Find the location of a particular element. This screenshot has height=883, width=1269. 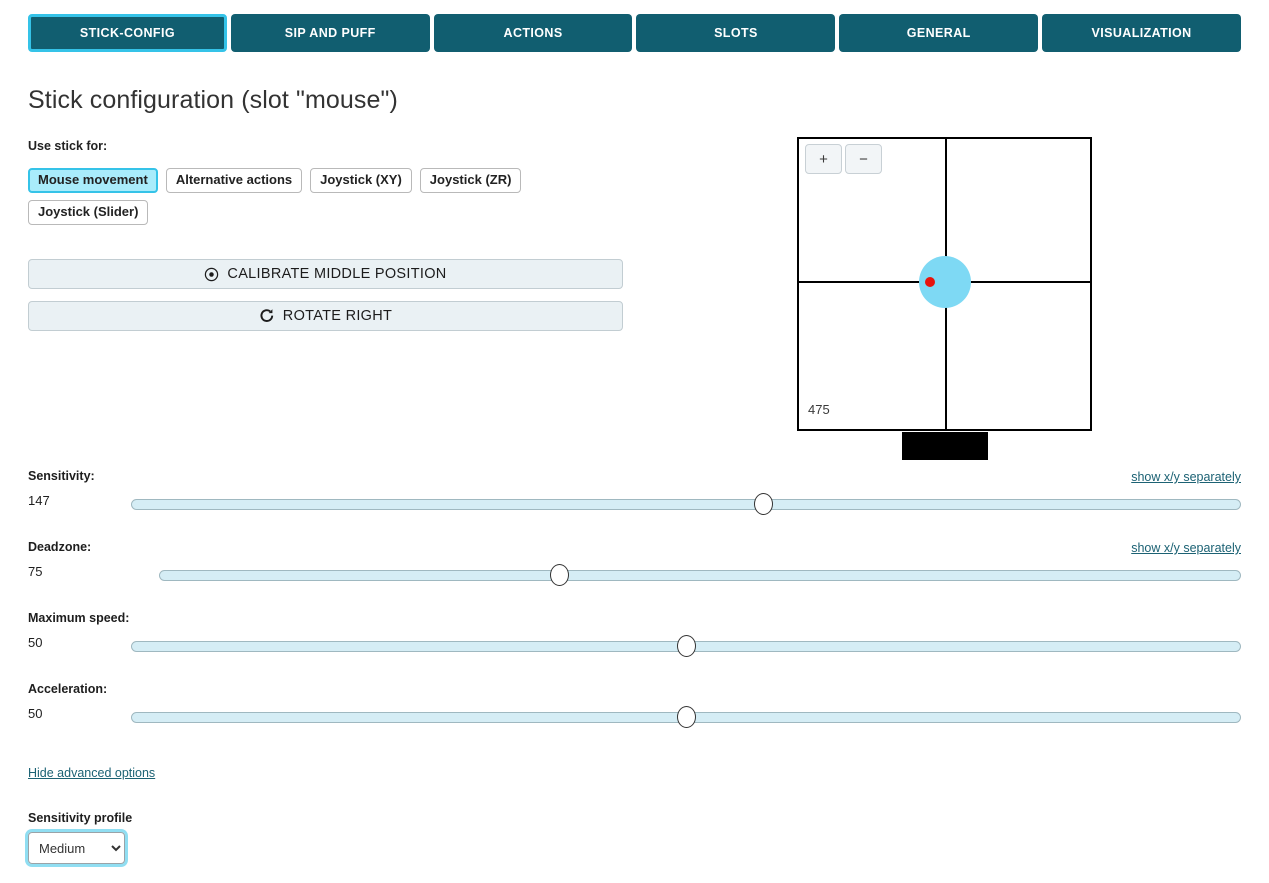

stick-position-dot is located at coordinates (930, 282).